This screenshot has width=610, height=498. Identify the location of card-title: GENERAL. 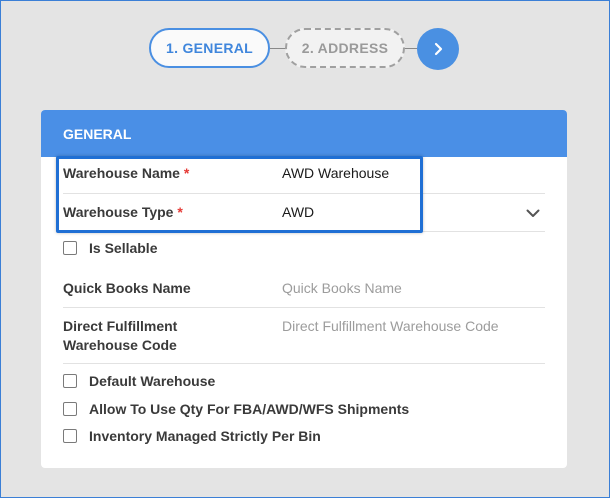
(97, 133).